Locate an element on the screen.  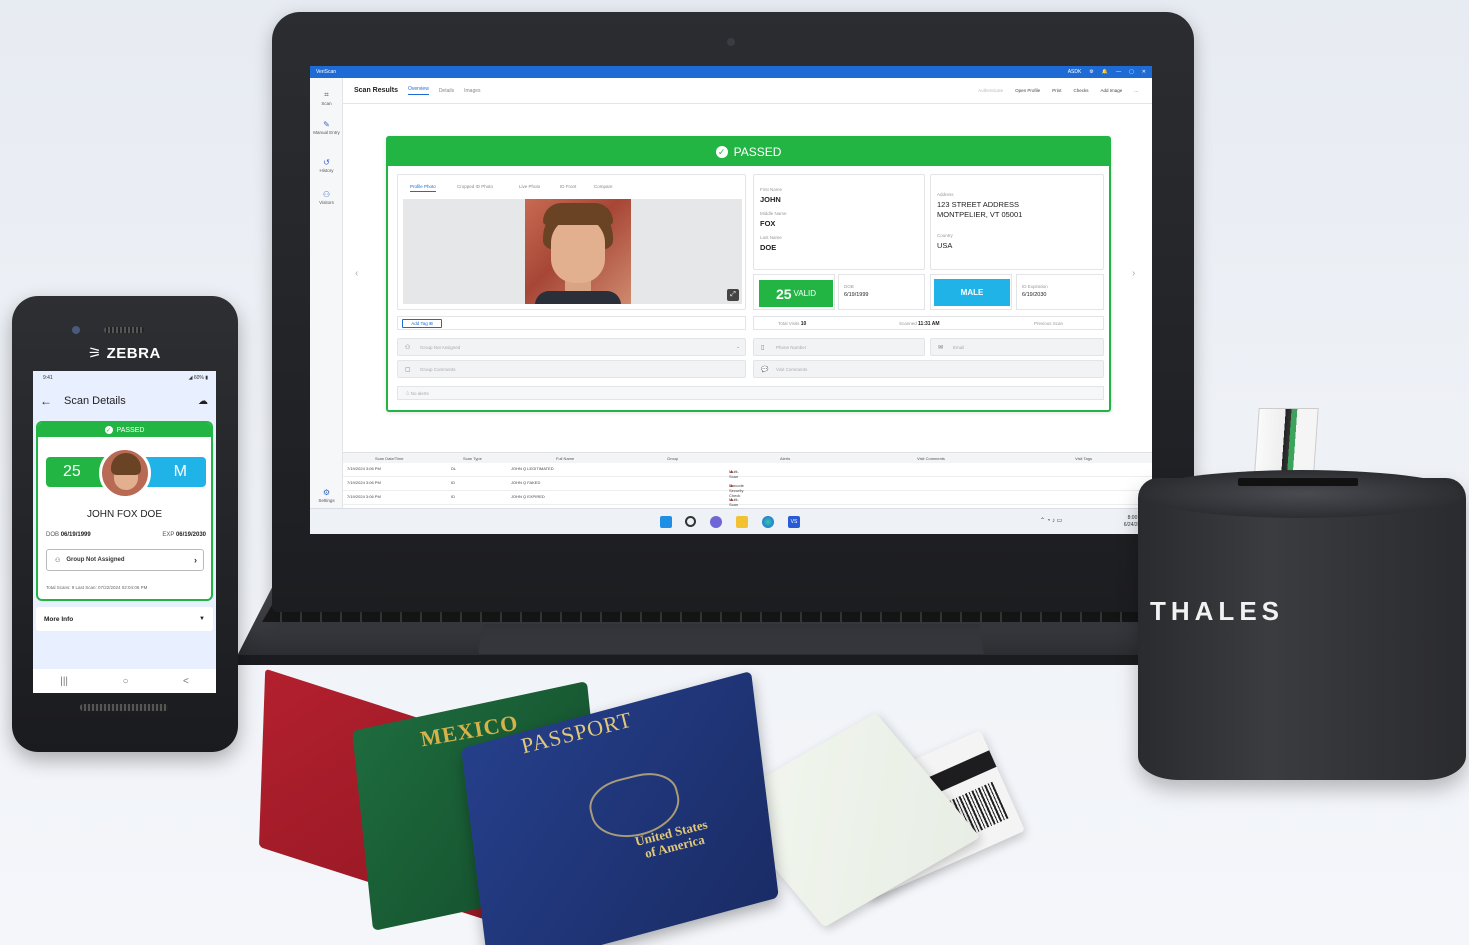
veriscan-app-icon: VS is located at coordinates (794, 522).